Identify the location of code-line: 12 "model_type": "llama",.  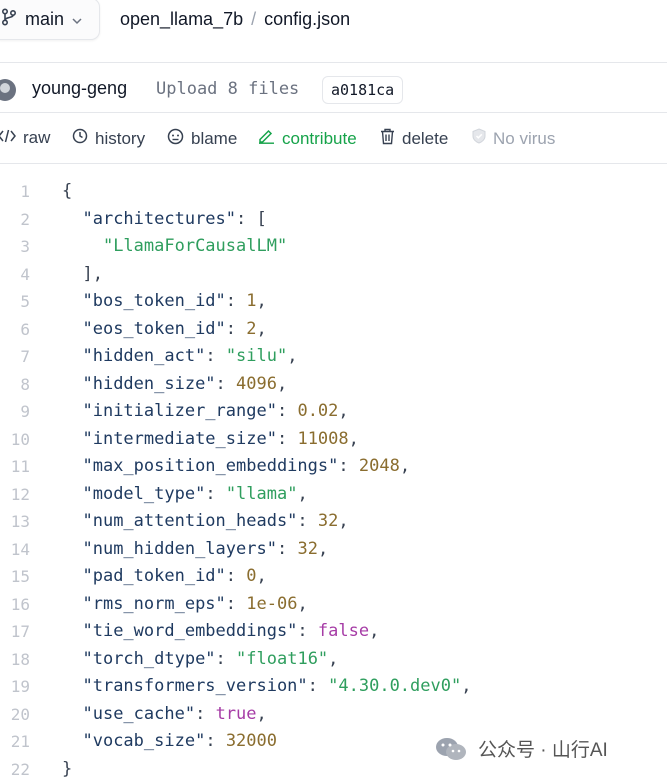
(333, 495).